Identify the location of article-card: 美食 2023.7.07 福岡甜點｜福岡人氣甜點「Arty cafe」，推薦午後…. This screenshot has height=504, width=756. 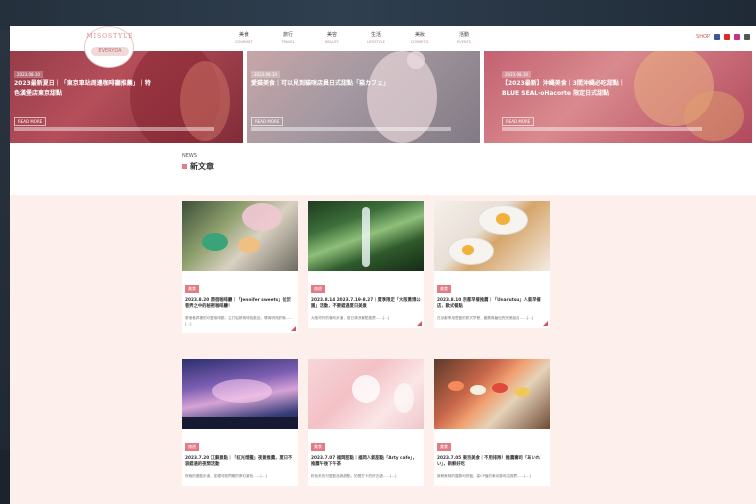
(366, 422).